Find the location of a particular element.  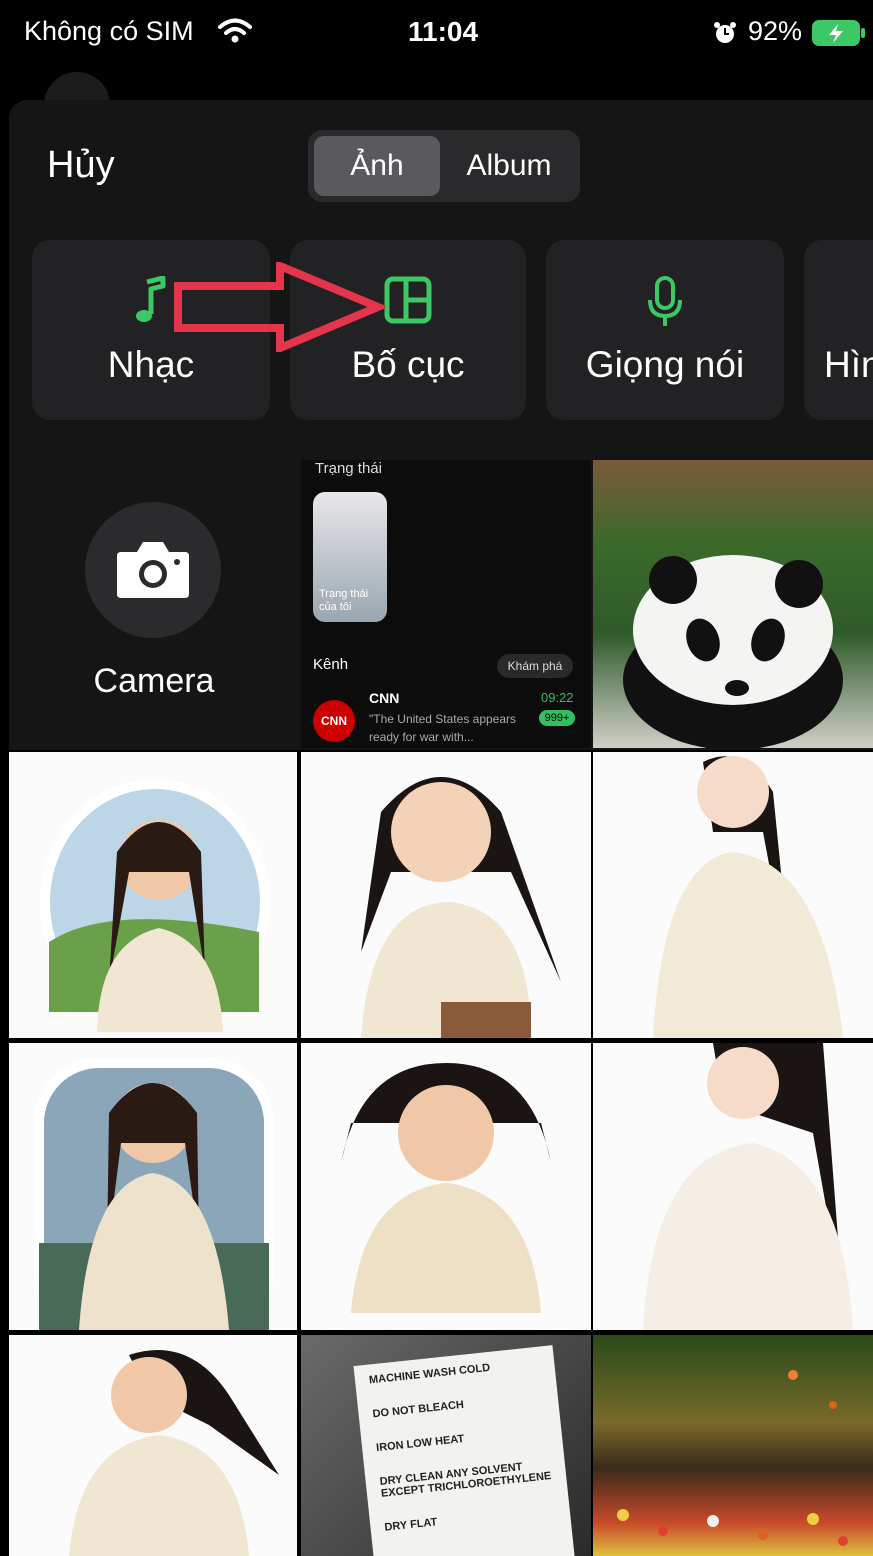

option-voice: Giọng nói is located at coordinates (665, 330).